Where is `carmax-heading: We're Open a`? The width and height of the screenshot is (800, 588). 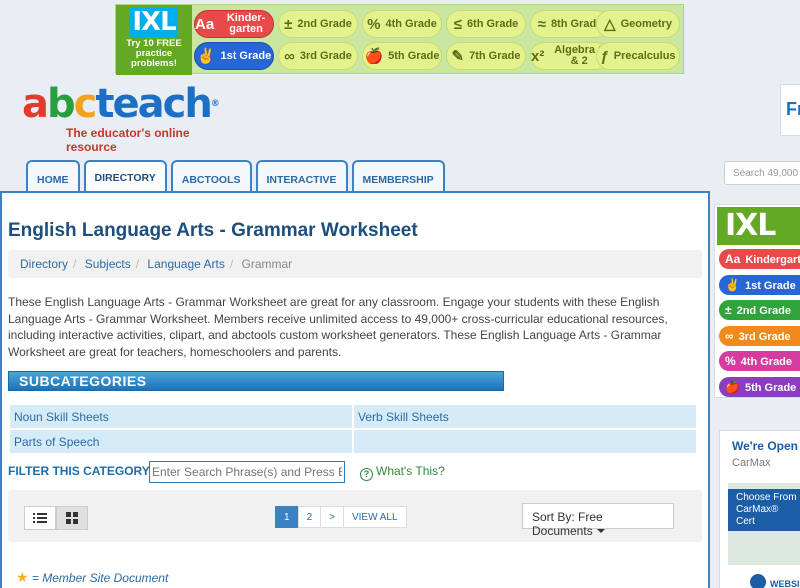
carmax-heading: We're Open a is located at coordinates (766, 446).